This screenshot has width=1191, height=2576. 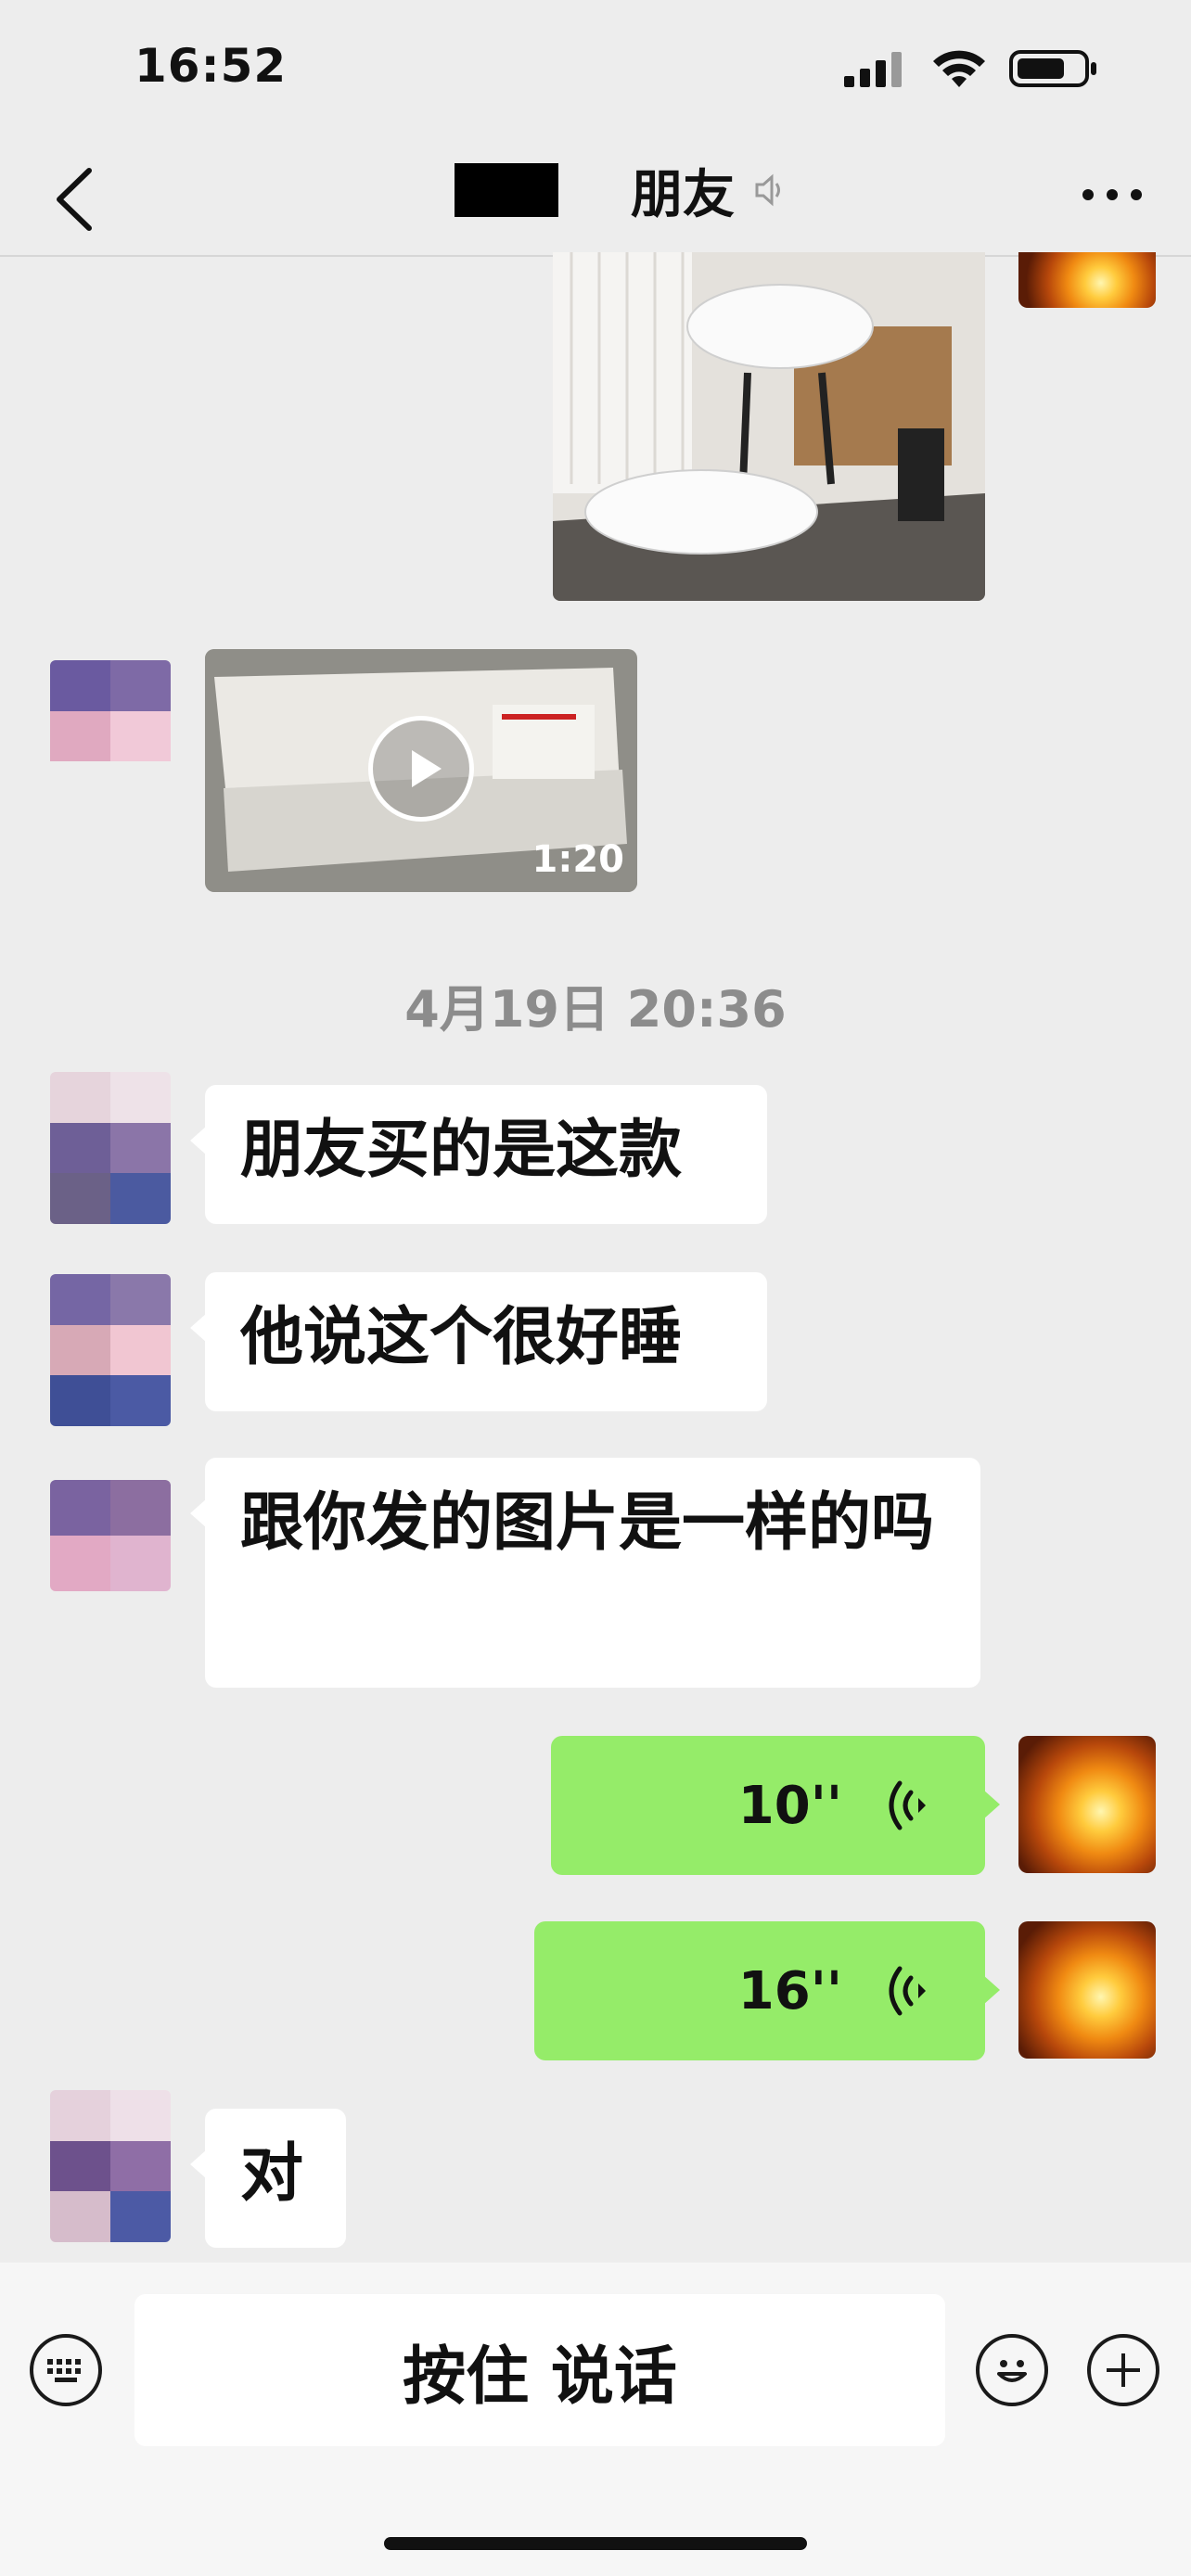 I want to click on voice-duration: 10'', so click(x=790, y=1806).